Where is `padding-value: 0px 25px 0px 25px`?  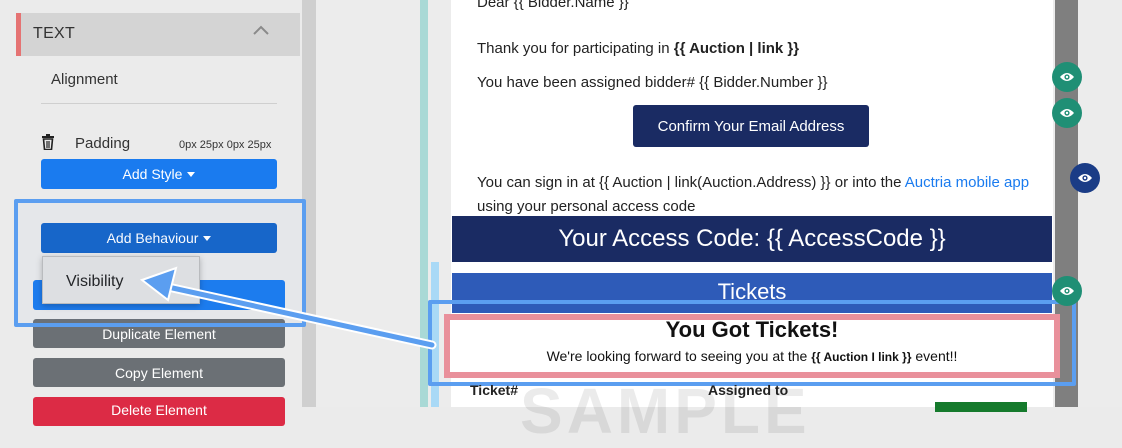
padding-value: 0px 25px 0px 25px is located at coordinates (225, 145).